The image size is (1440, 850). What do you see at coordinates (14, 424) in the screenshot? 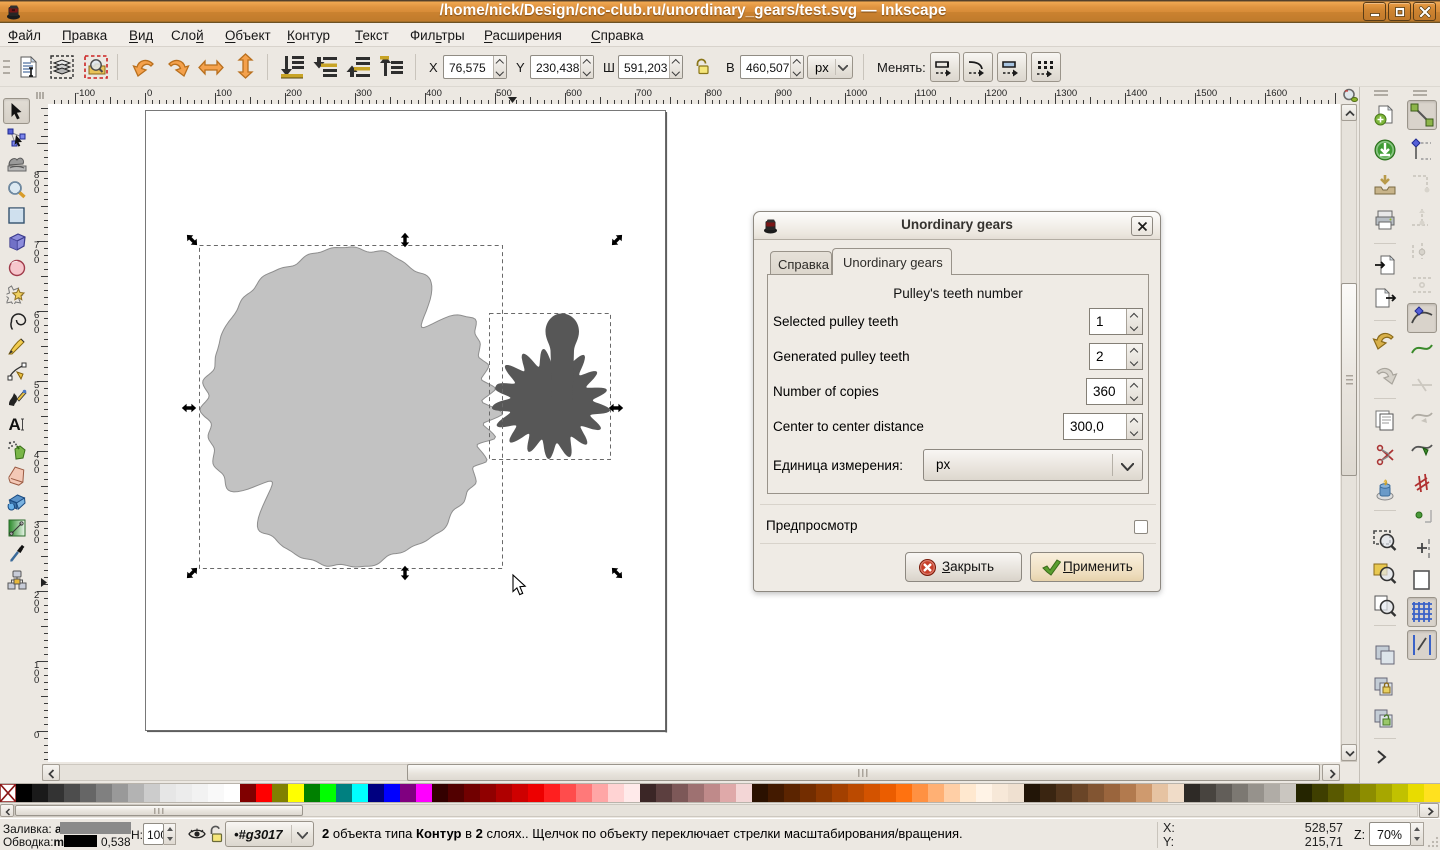
I see `svg-text: A` at bounding box center [14, 424].